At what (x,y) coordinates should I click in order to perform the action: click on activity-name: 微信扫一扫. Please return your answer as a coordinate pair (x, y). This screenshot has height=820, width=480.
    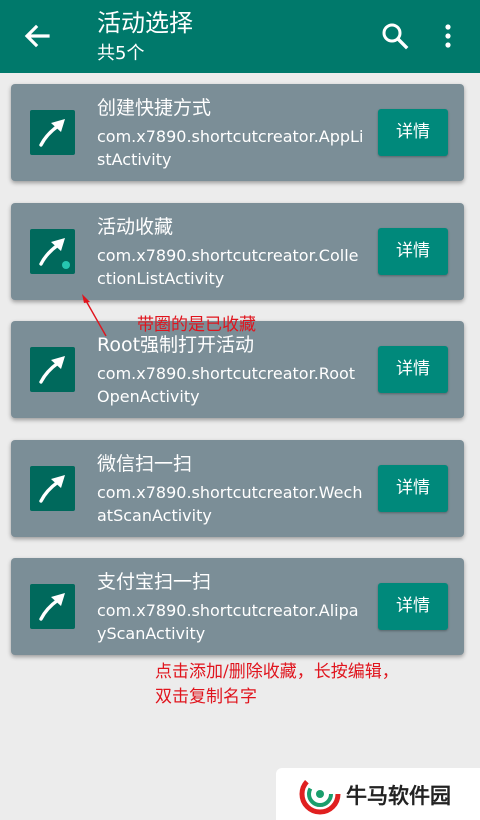
    Looking at the image, I should click on (145, 464).